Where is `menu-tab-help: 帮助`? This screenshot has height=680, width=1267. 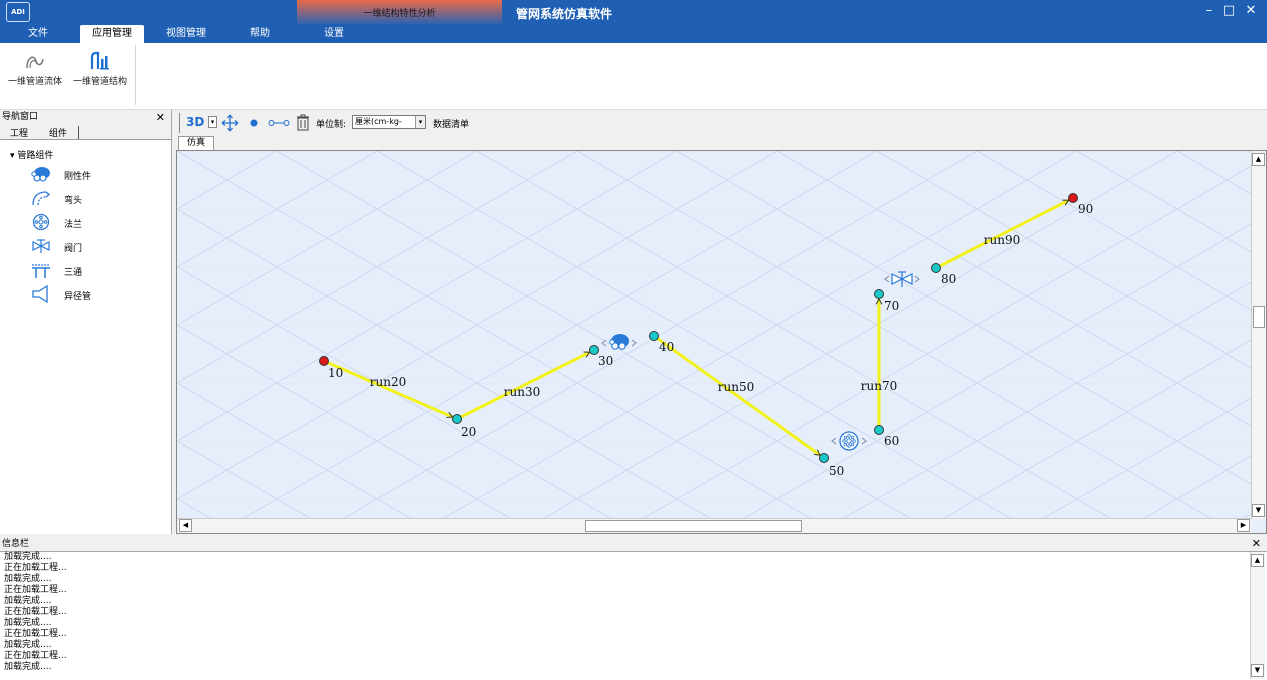 menu-tab-help: 帮助 is located at coordinates (260, 34).